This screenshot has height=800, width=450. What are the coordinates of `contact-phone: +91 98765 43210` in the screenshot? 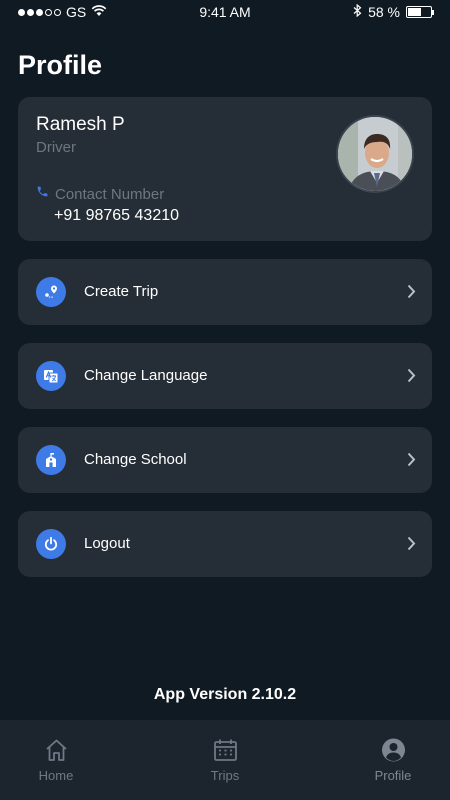 It's located at (116, 216).